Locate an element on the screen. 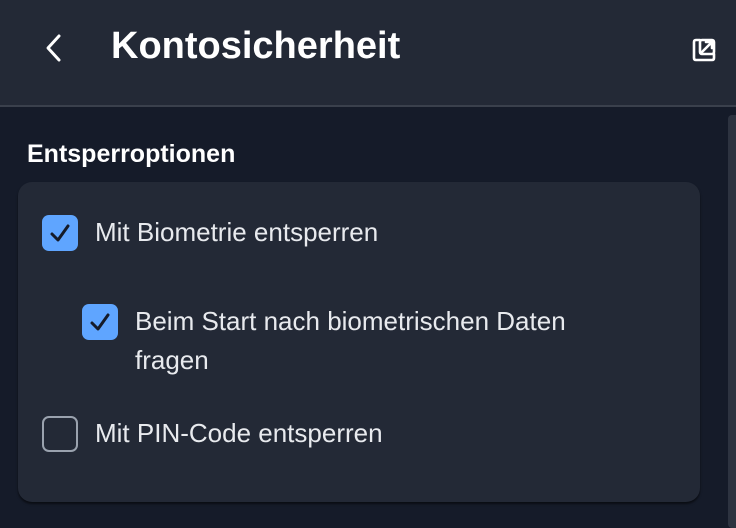 This screenshot has width=736, height=528. checkbox-unlock-biometrics is located at coordinates (60, 233).